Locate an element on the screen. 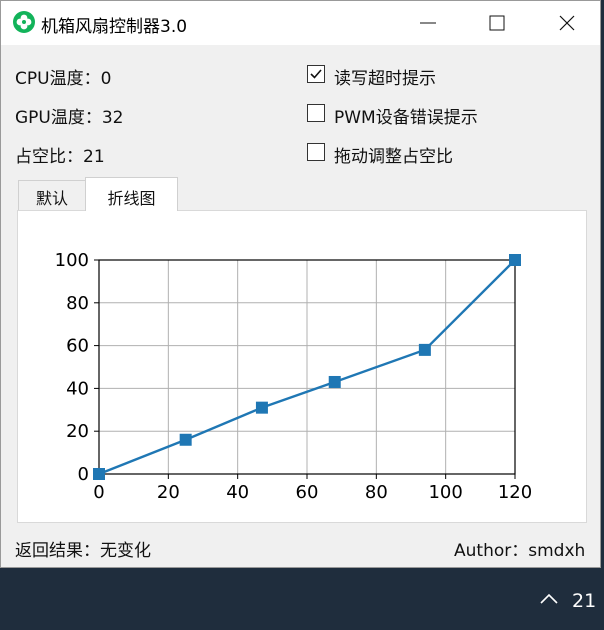 Image resolution: width=604 pixels, height=630 pixels. maximize-icon is located at coordinates (497, 23).